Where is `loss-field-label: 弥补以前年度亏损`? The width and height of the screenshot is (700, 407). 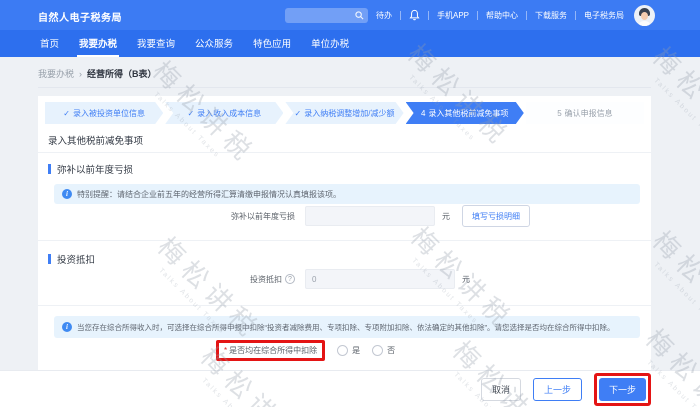
loss-field-label: 弥补以前年度亏损 is located at coordinates (263, 216).